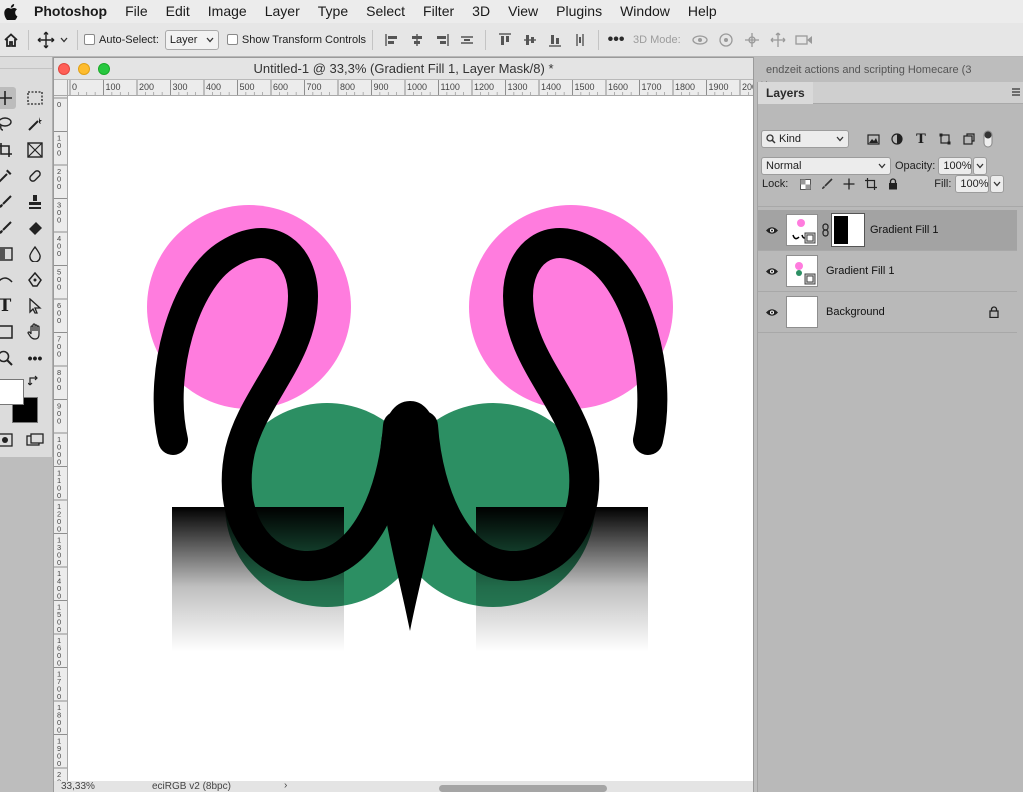  I want to click on eraser-icon, so click(35, 228).